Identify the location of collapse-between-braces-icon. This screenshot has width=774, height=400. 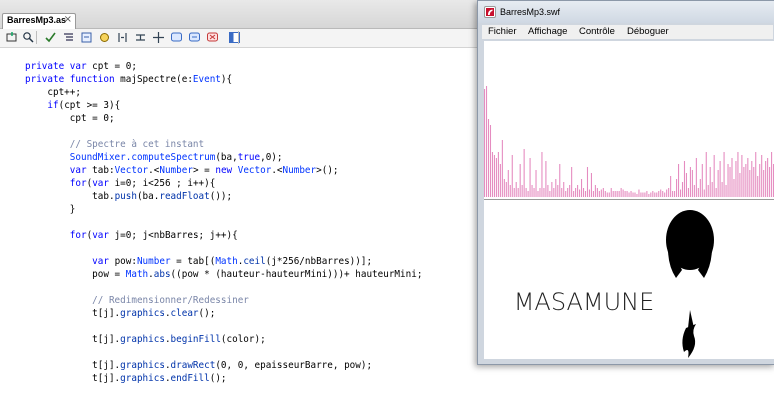
(122, 37).